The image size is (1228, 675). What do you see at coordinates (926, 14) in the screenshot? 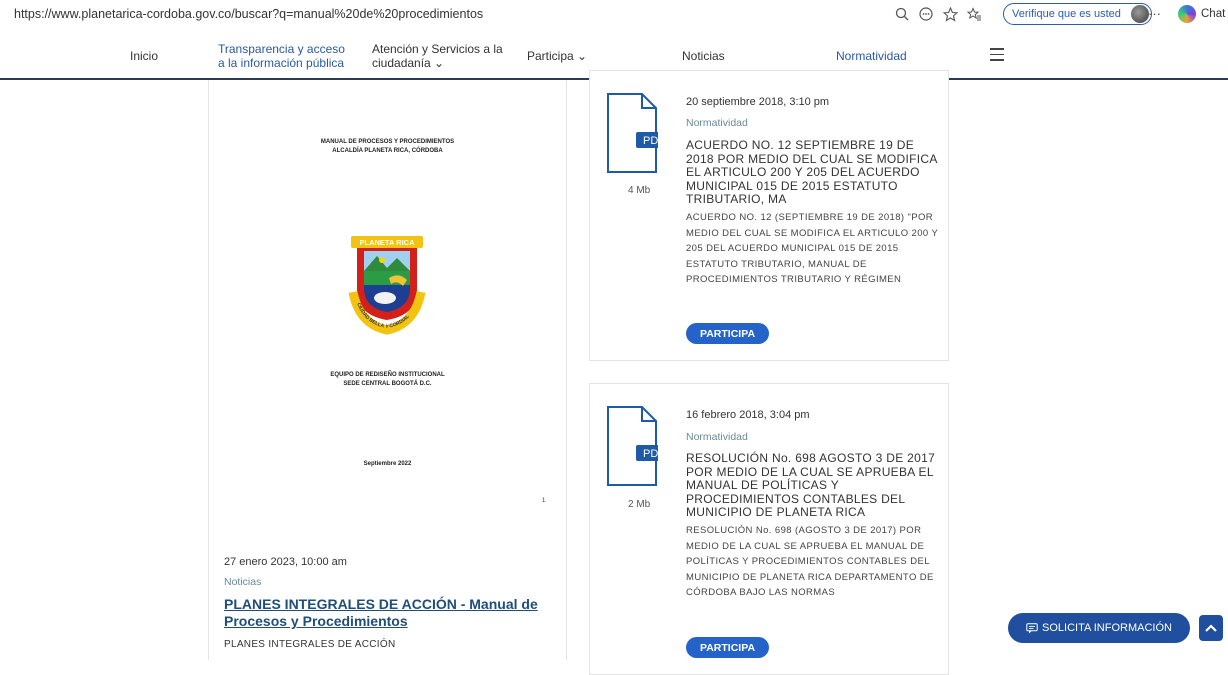
I see `reader-icon` at bounding box center [926, 14].